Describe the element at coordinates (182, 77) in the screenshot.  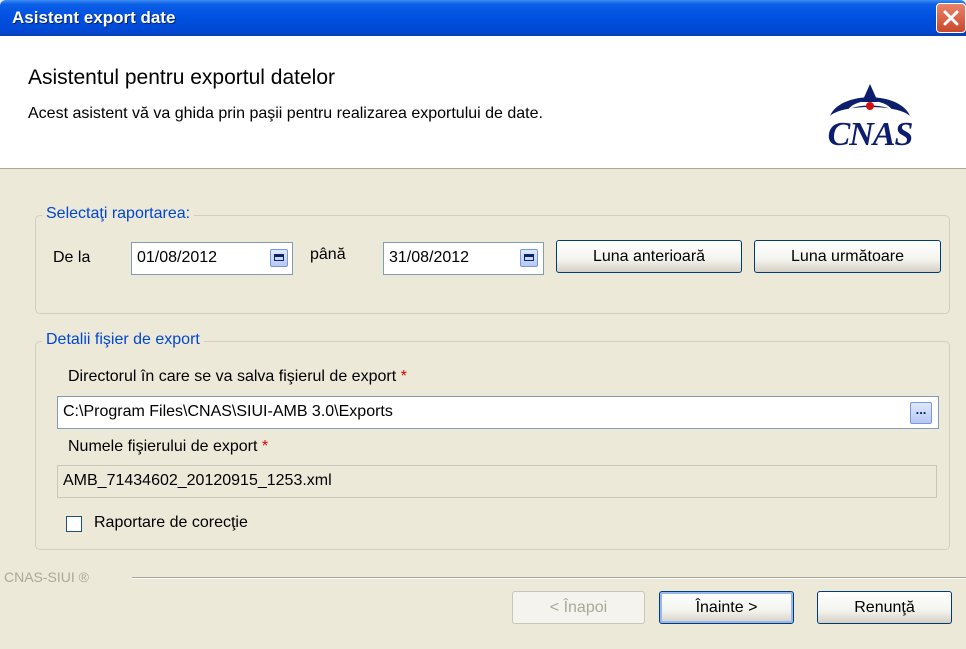
I see `wizard-title: Asistentul pentru exportul datelor` at that location.